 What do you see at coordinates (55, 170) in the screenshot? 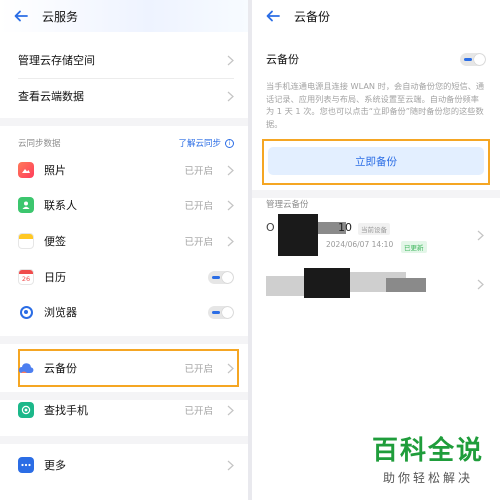
I see `item-label: 照片` at bounding box center [55, 170].